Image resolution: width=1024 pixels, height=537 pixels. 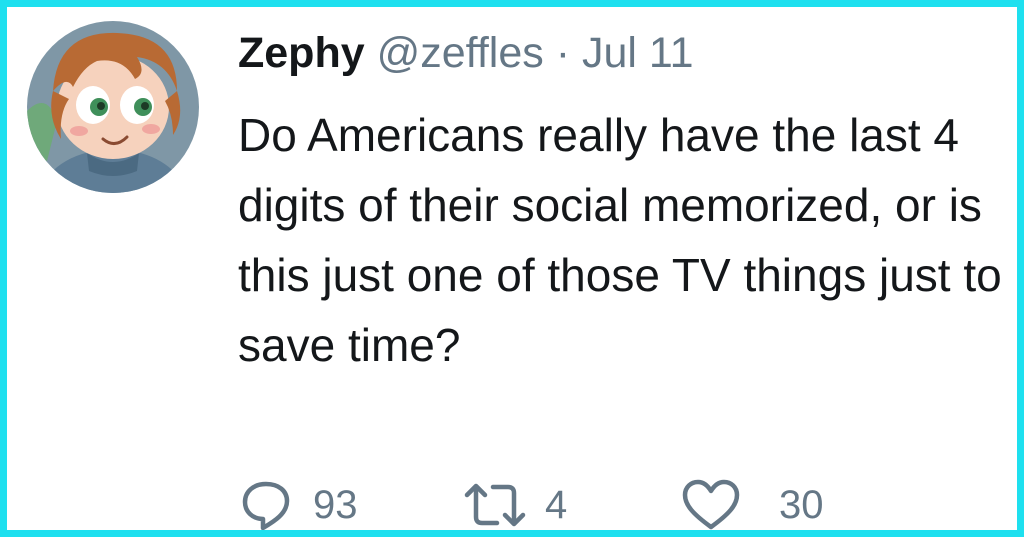 I want to click on reply-count: 93, so click(x=335, y=504).